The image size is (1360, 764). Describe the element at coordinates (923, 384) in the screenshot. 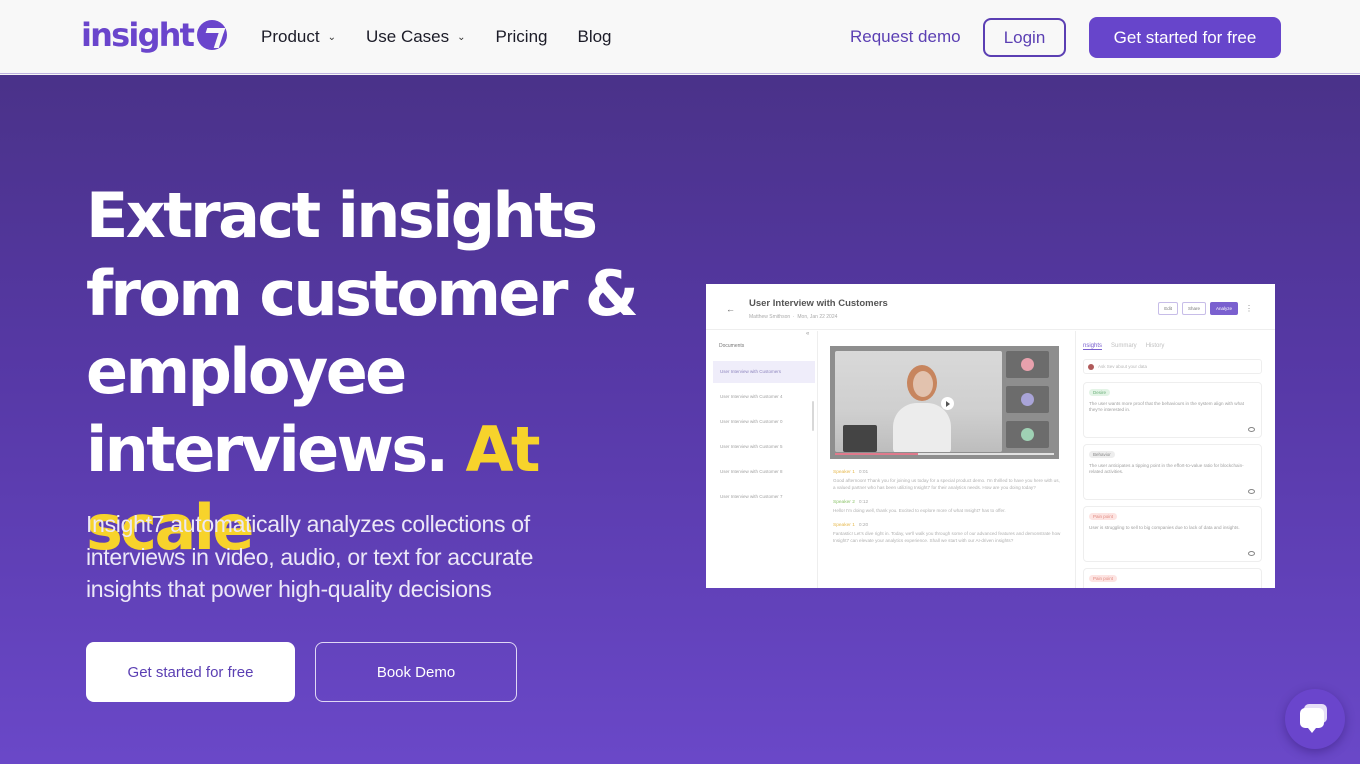

I see `person-face-shape` at that location.